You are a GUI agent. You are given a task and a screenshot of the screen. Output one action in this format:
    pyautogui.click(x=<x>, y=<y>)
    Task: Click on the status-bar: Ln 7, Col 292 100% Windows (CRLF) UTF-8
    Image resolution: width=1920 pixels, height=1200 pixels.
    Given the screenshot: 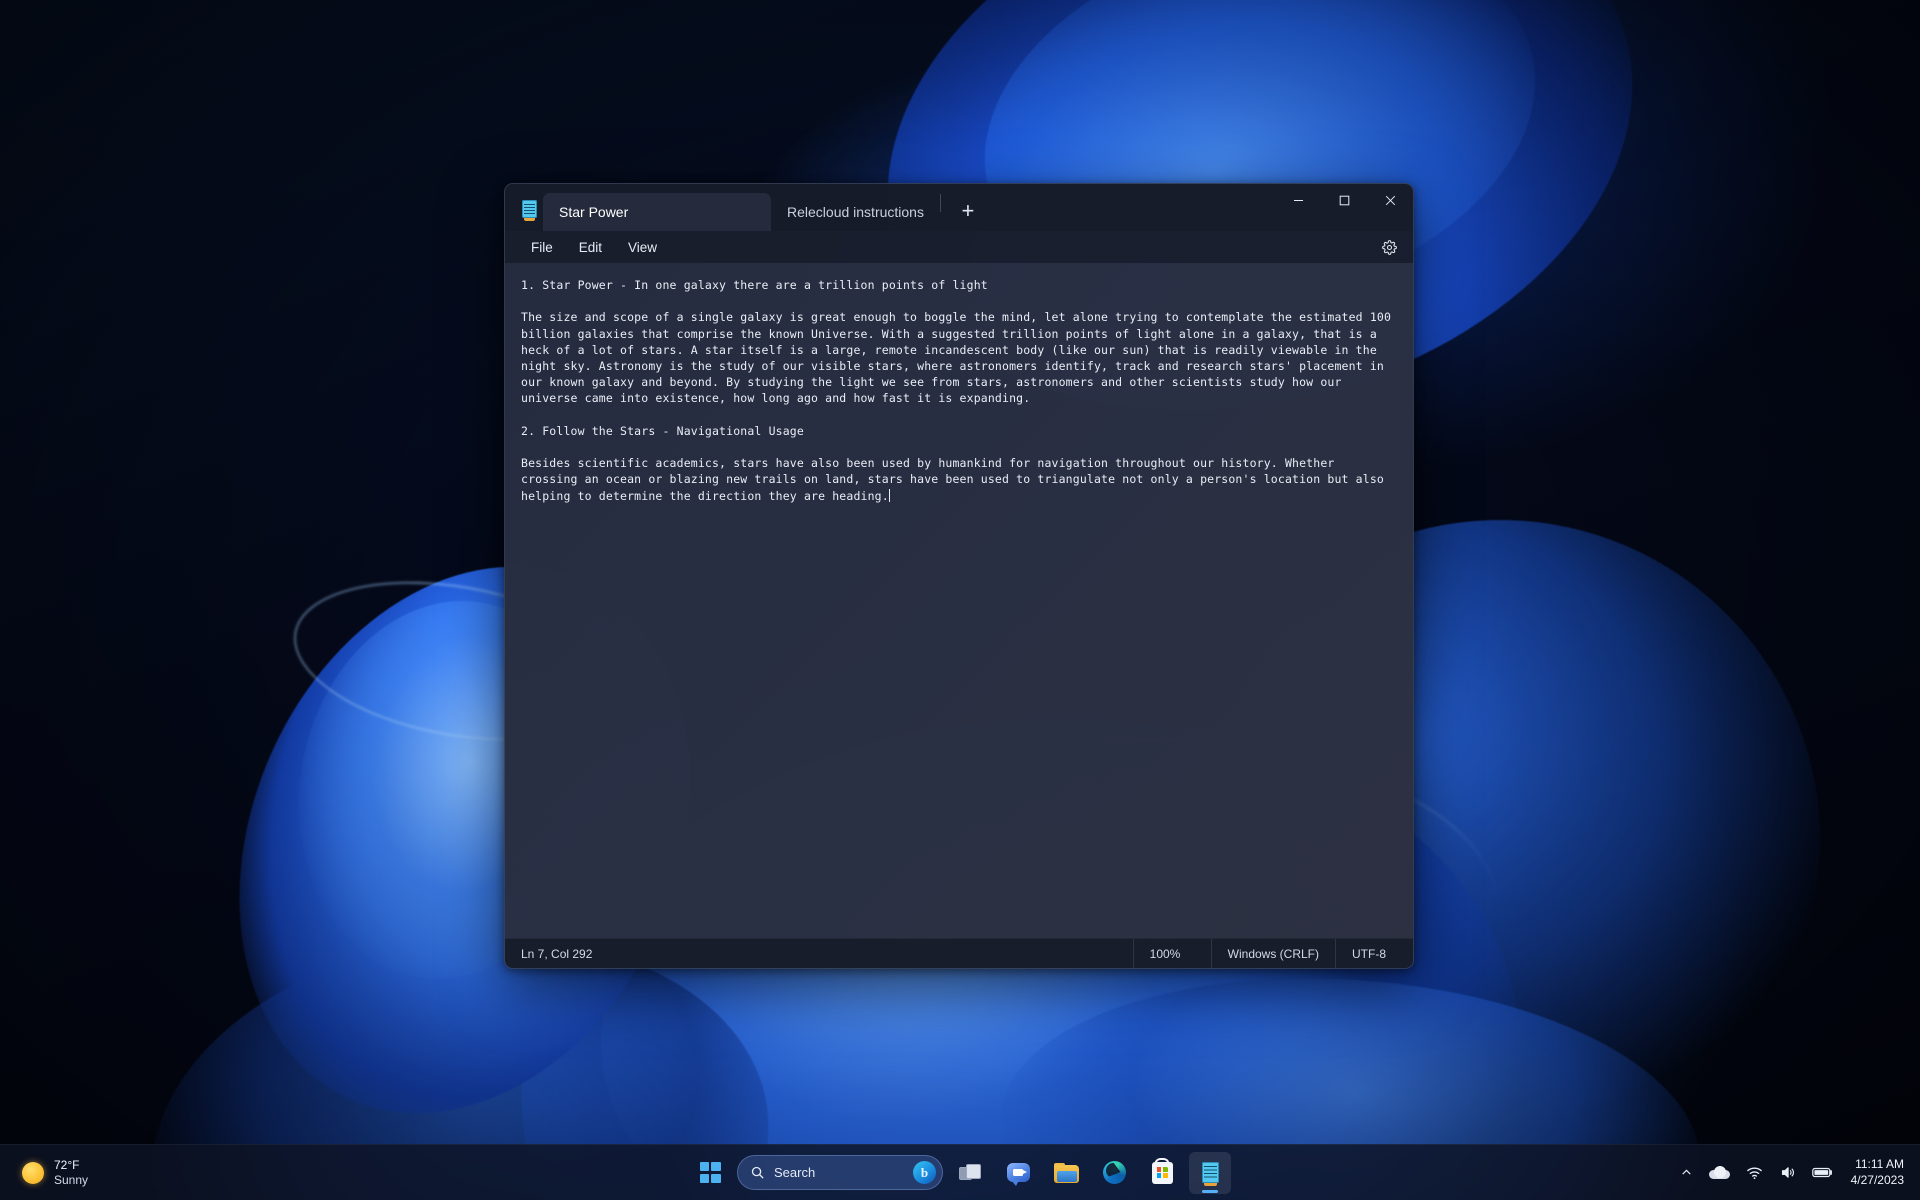 What is the action you would take?
    pyautogui.click(x=959, y=953)
    